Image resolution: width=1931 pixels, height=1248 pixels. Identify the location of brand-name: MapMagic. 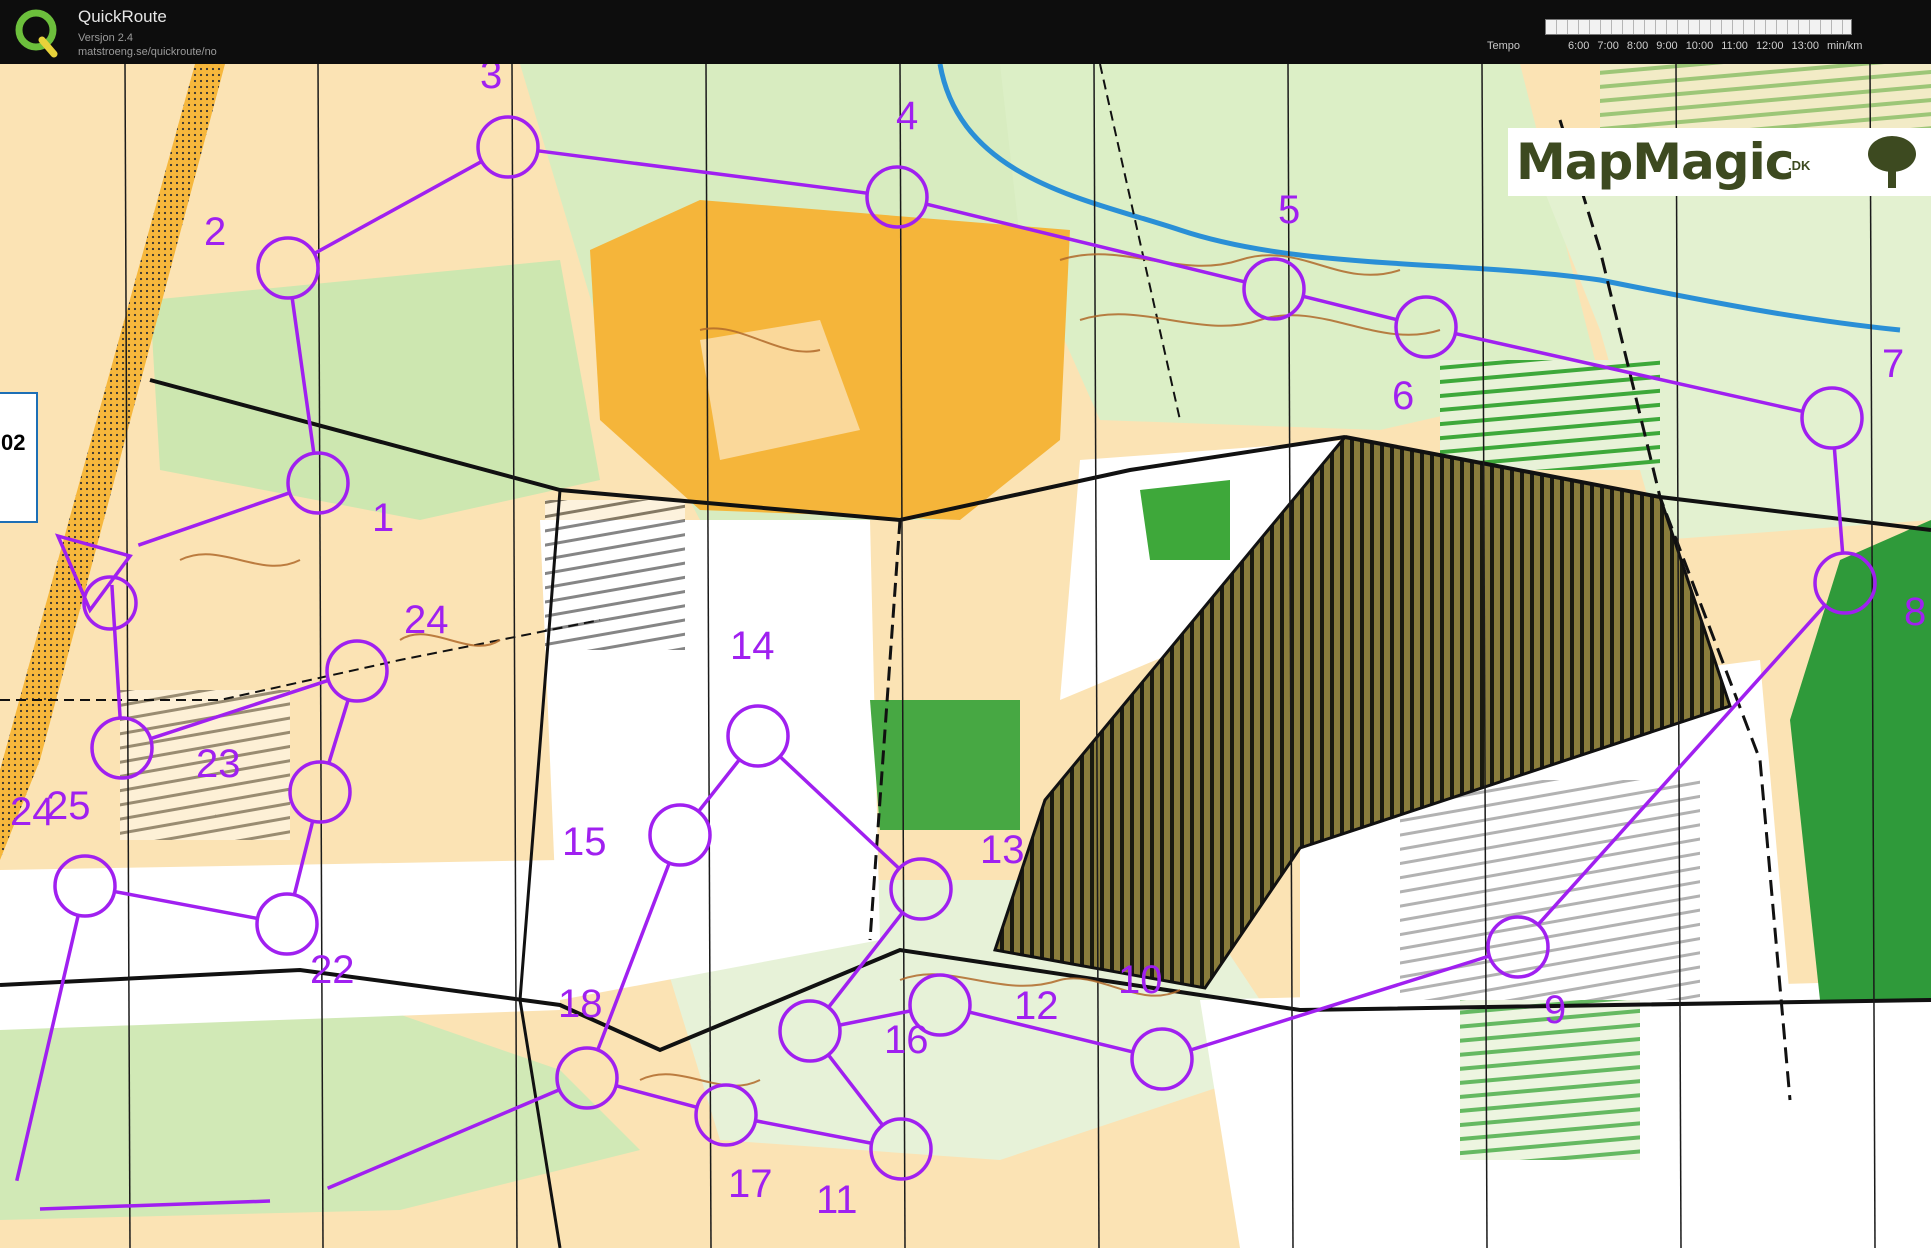
(1655, 162).